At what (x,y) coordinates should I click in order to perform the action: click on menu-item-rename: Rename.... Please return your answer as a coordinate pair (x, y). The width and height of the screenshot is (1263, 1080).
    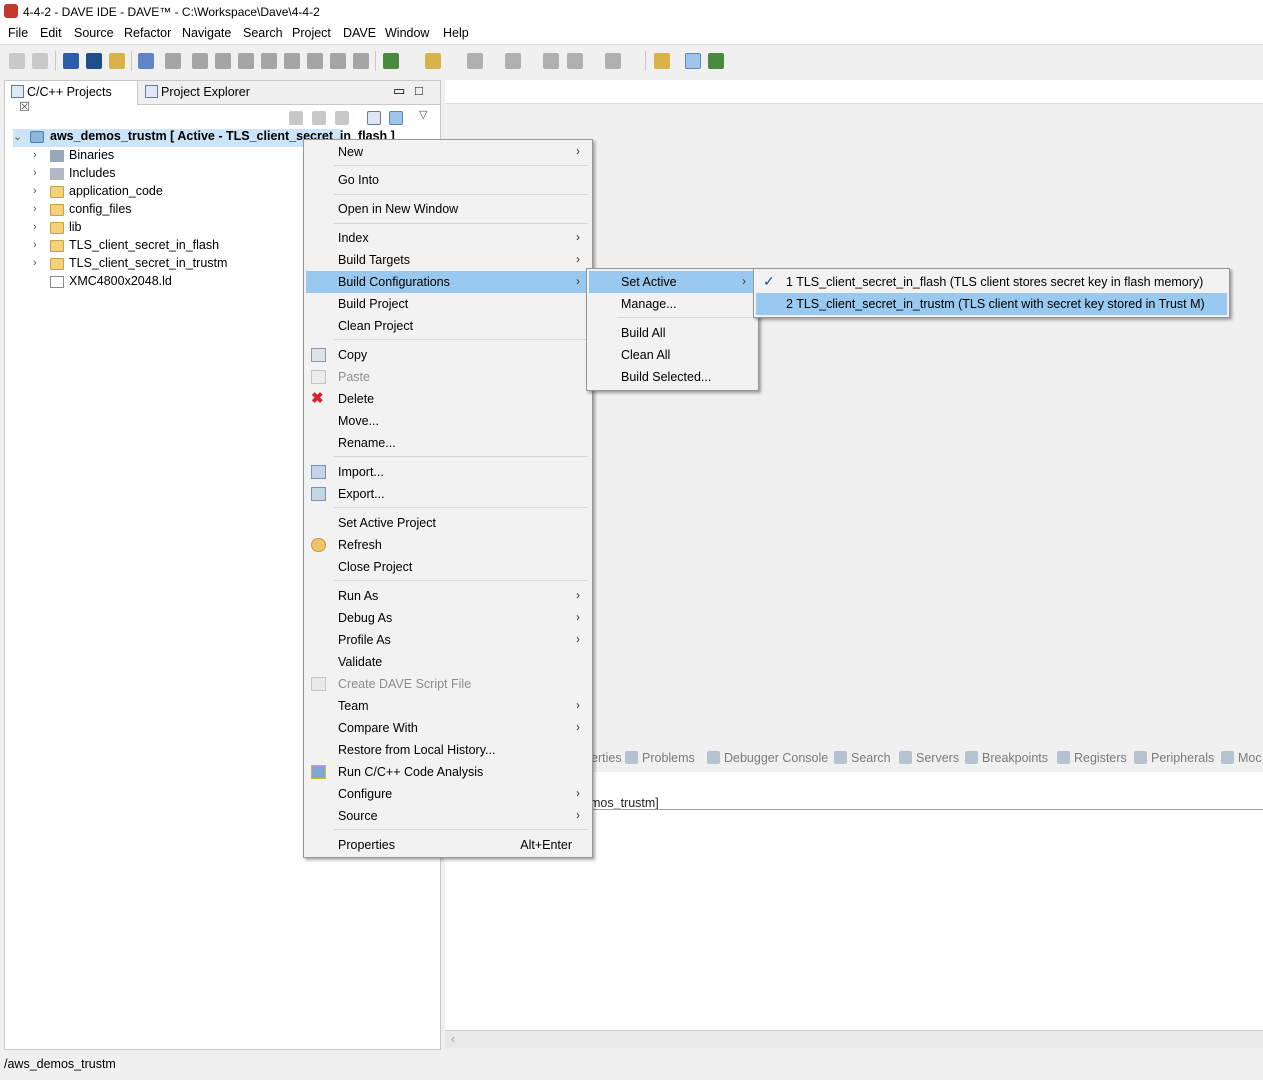
    Looking at the image, I should click on (448, 443).